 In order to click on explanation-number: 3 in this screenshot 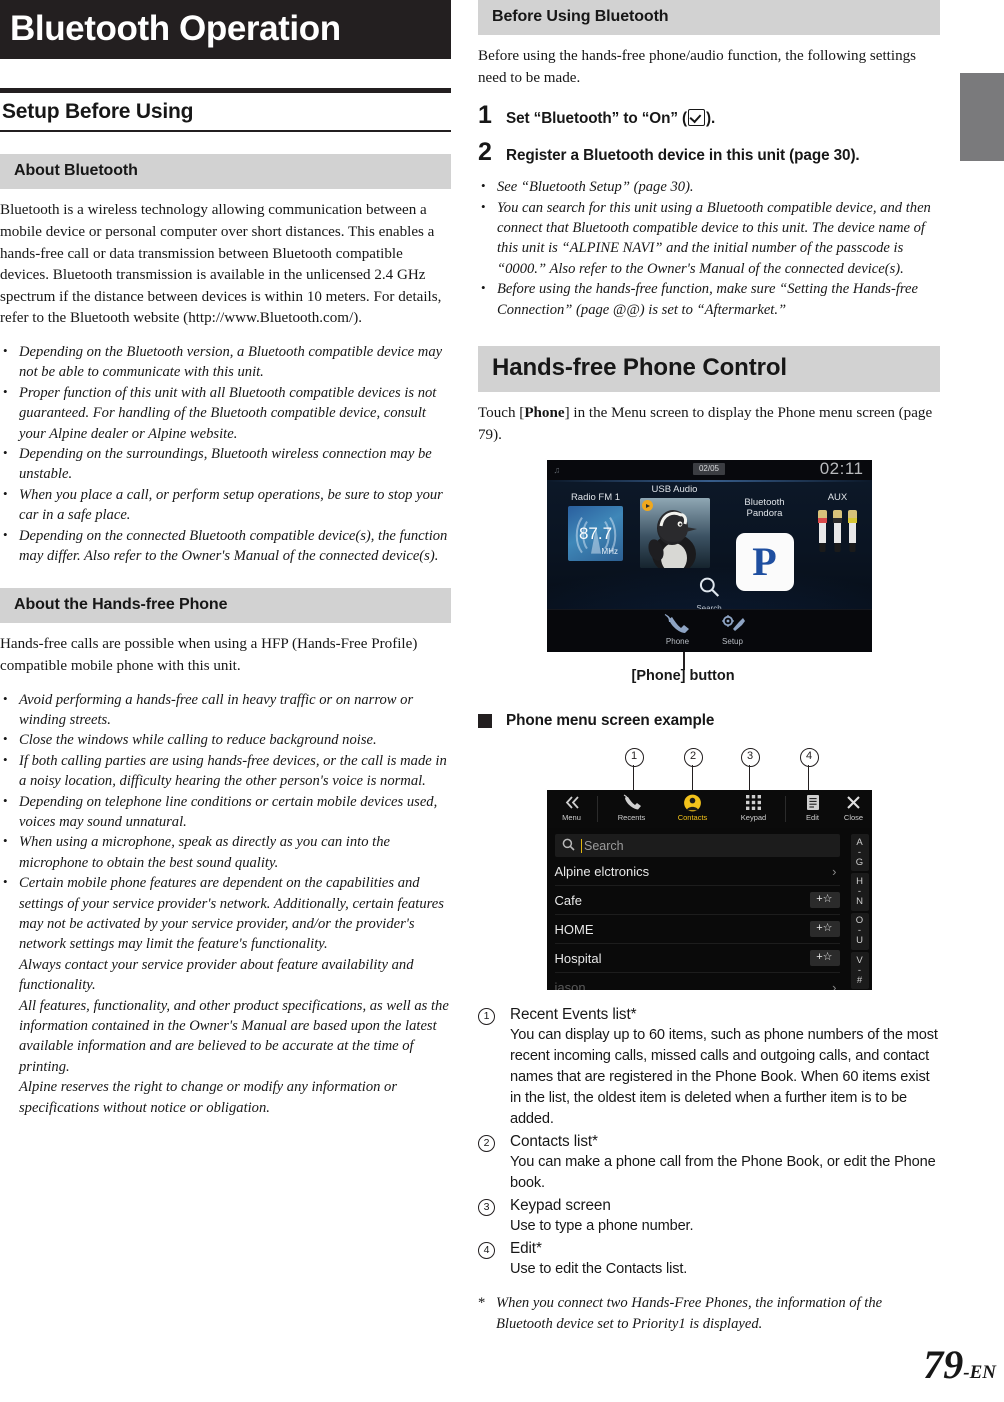, I will do `click(494, 1216)`.